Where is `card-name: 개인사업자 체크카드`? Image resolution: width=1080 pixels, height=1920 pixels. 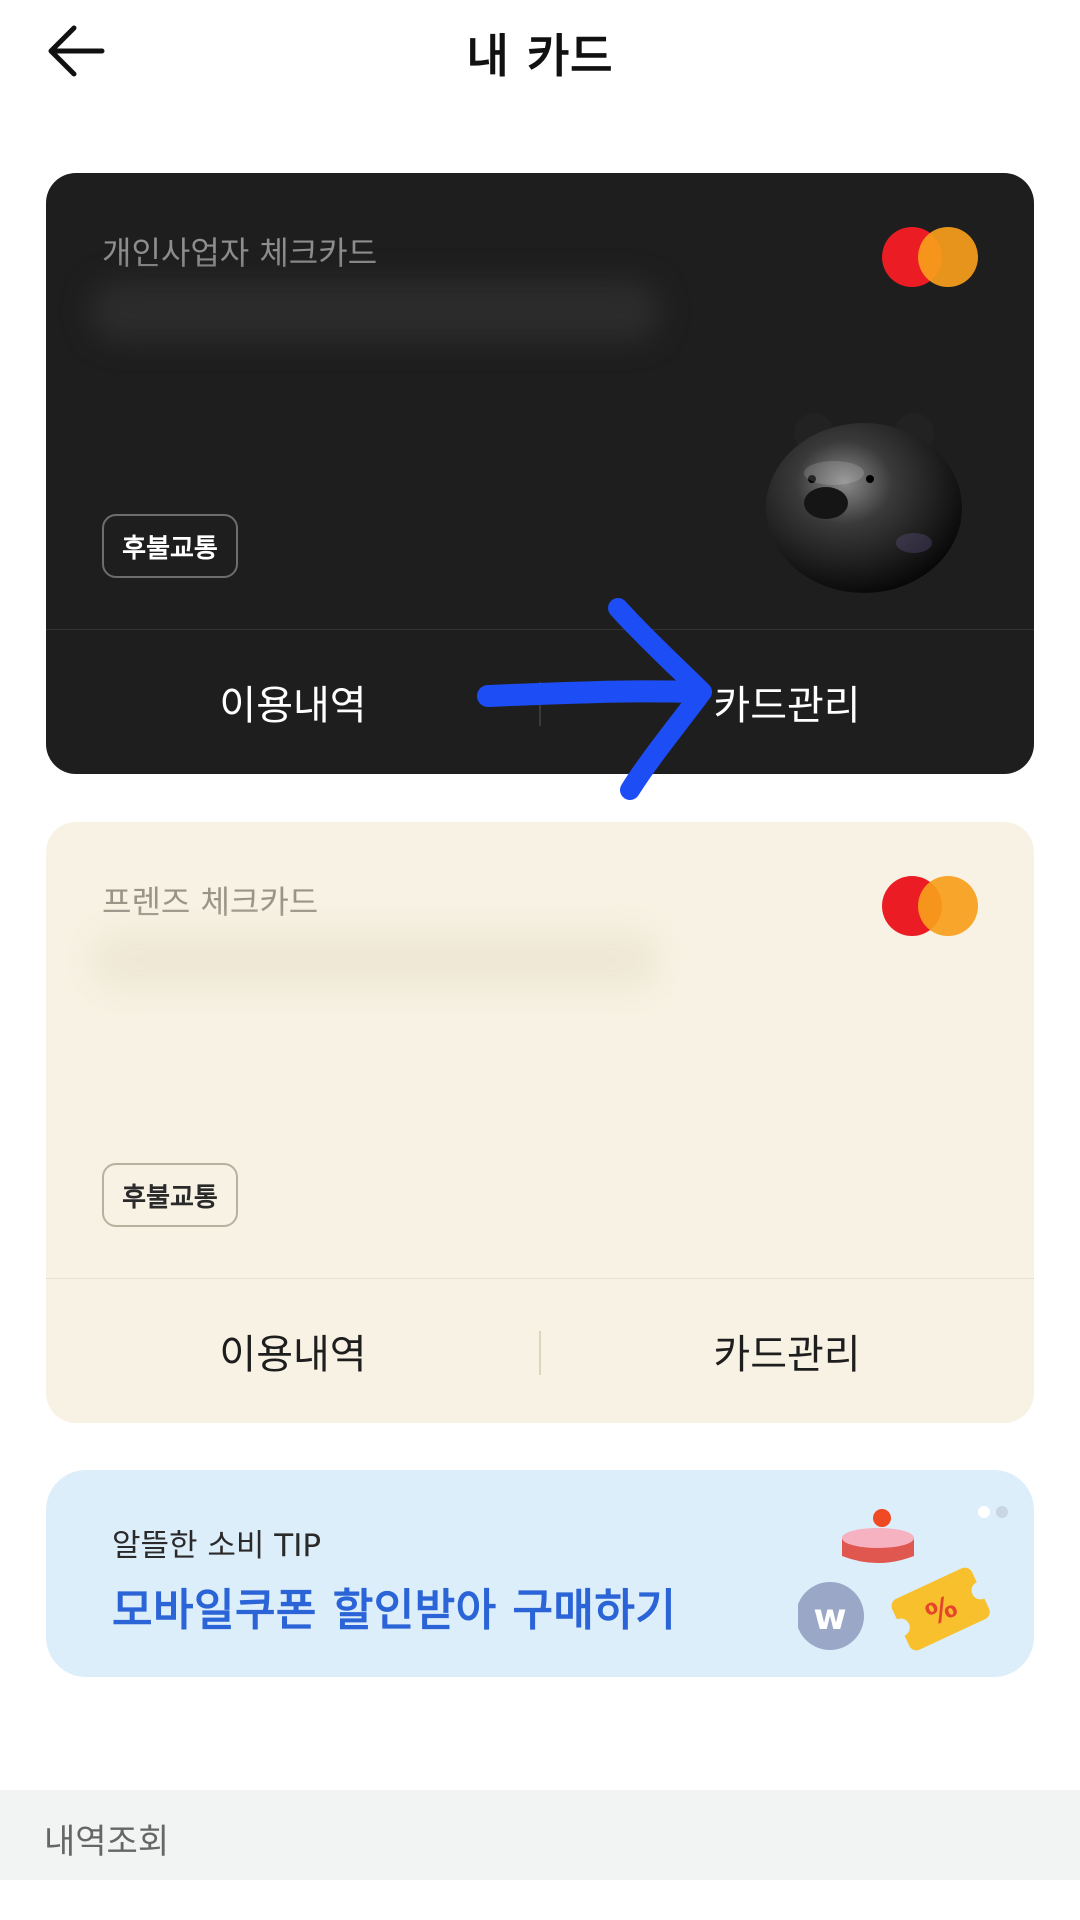 card-name: 개인사업자 체크카드 is located at coordinates (240, 253).